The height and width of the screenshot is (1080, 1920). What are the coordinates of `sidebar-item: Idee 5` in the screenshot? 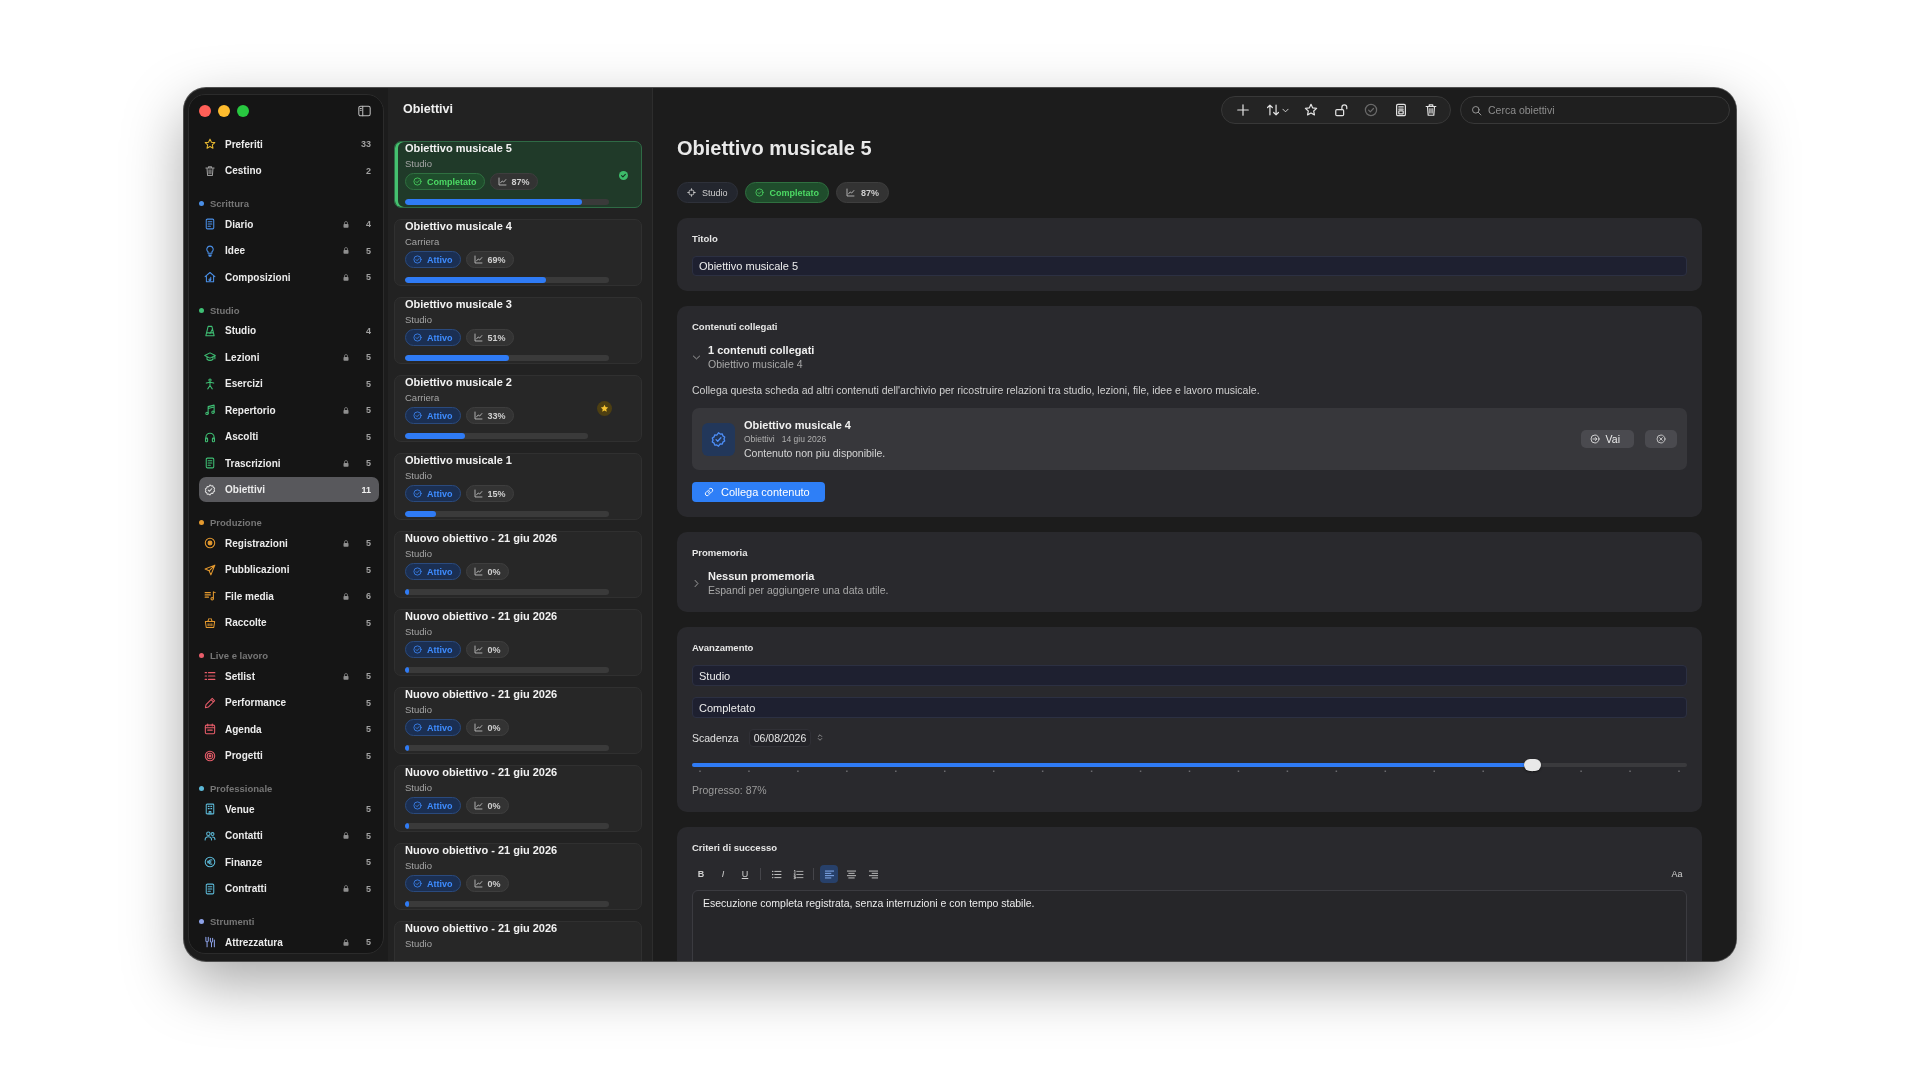 It's located at (289, 250).